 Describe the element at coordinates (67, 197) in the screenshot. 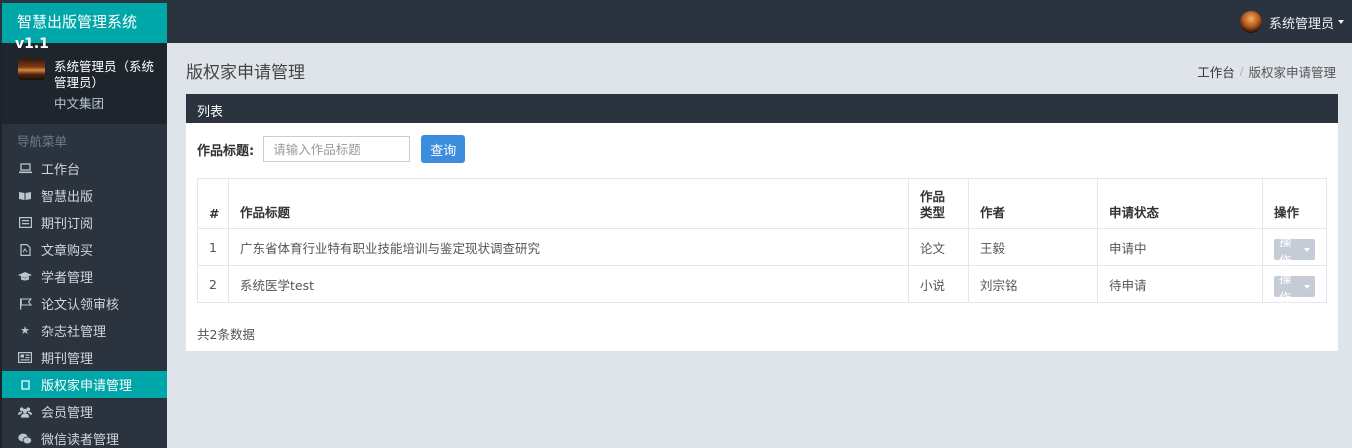

I see `sidebar-item-label: 智慧出版` at that location.